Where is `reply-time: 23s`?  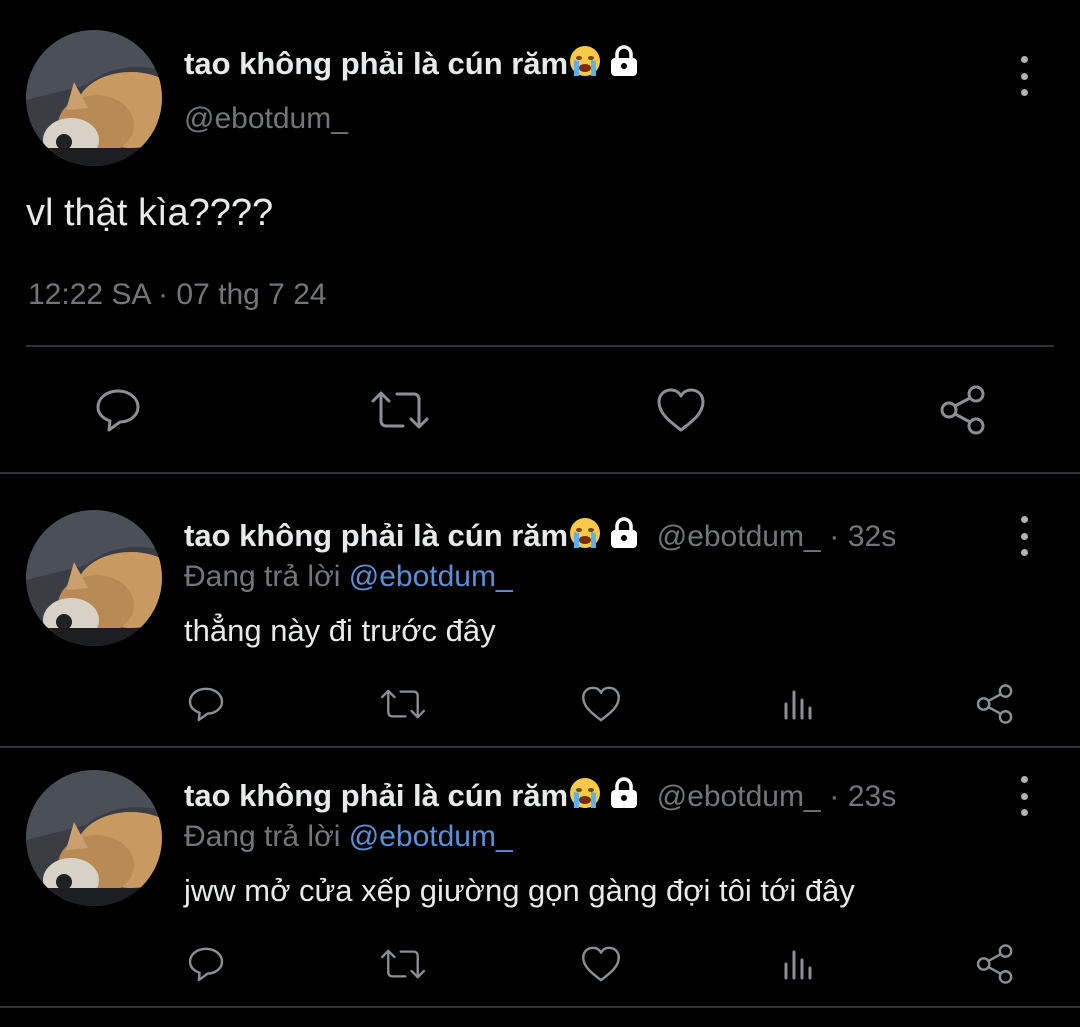
reply-time: 23s is located at coordinates (872, 796).